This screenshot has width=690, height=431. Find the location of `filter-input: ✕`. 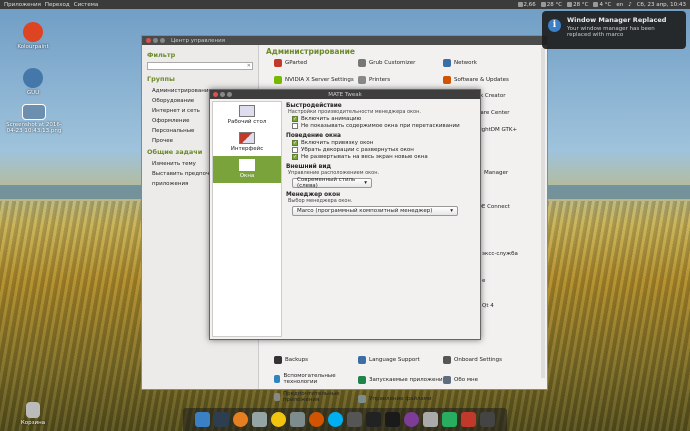

filter-input: ✕ is located at coordinates (200, 66).